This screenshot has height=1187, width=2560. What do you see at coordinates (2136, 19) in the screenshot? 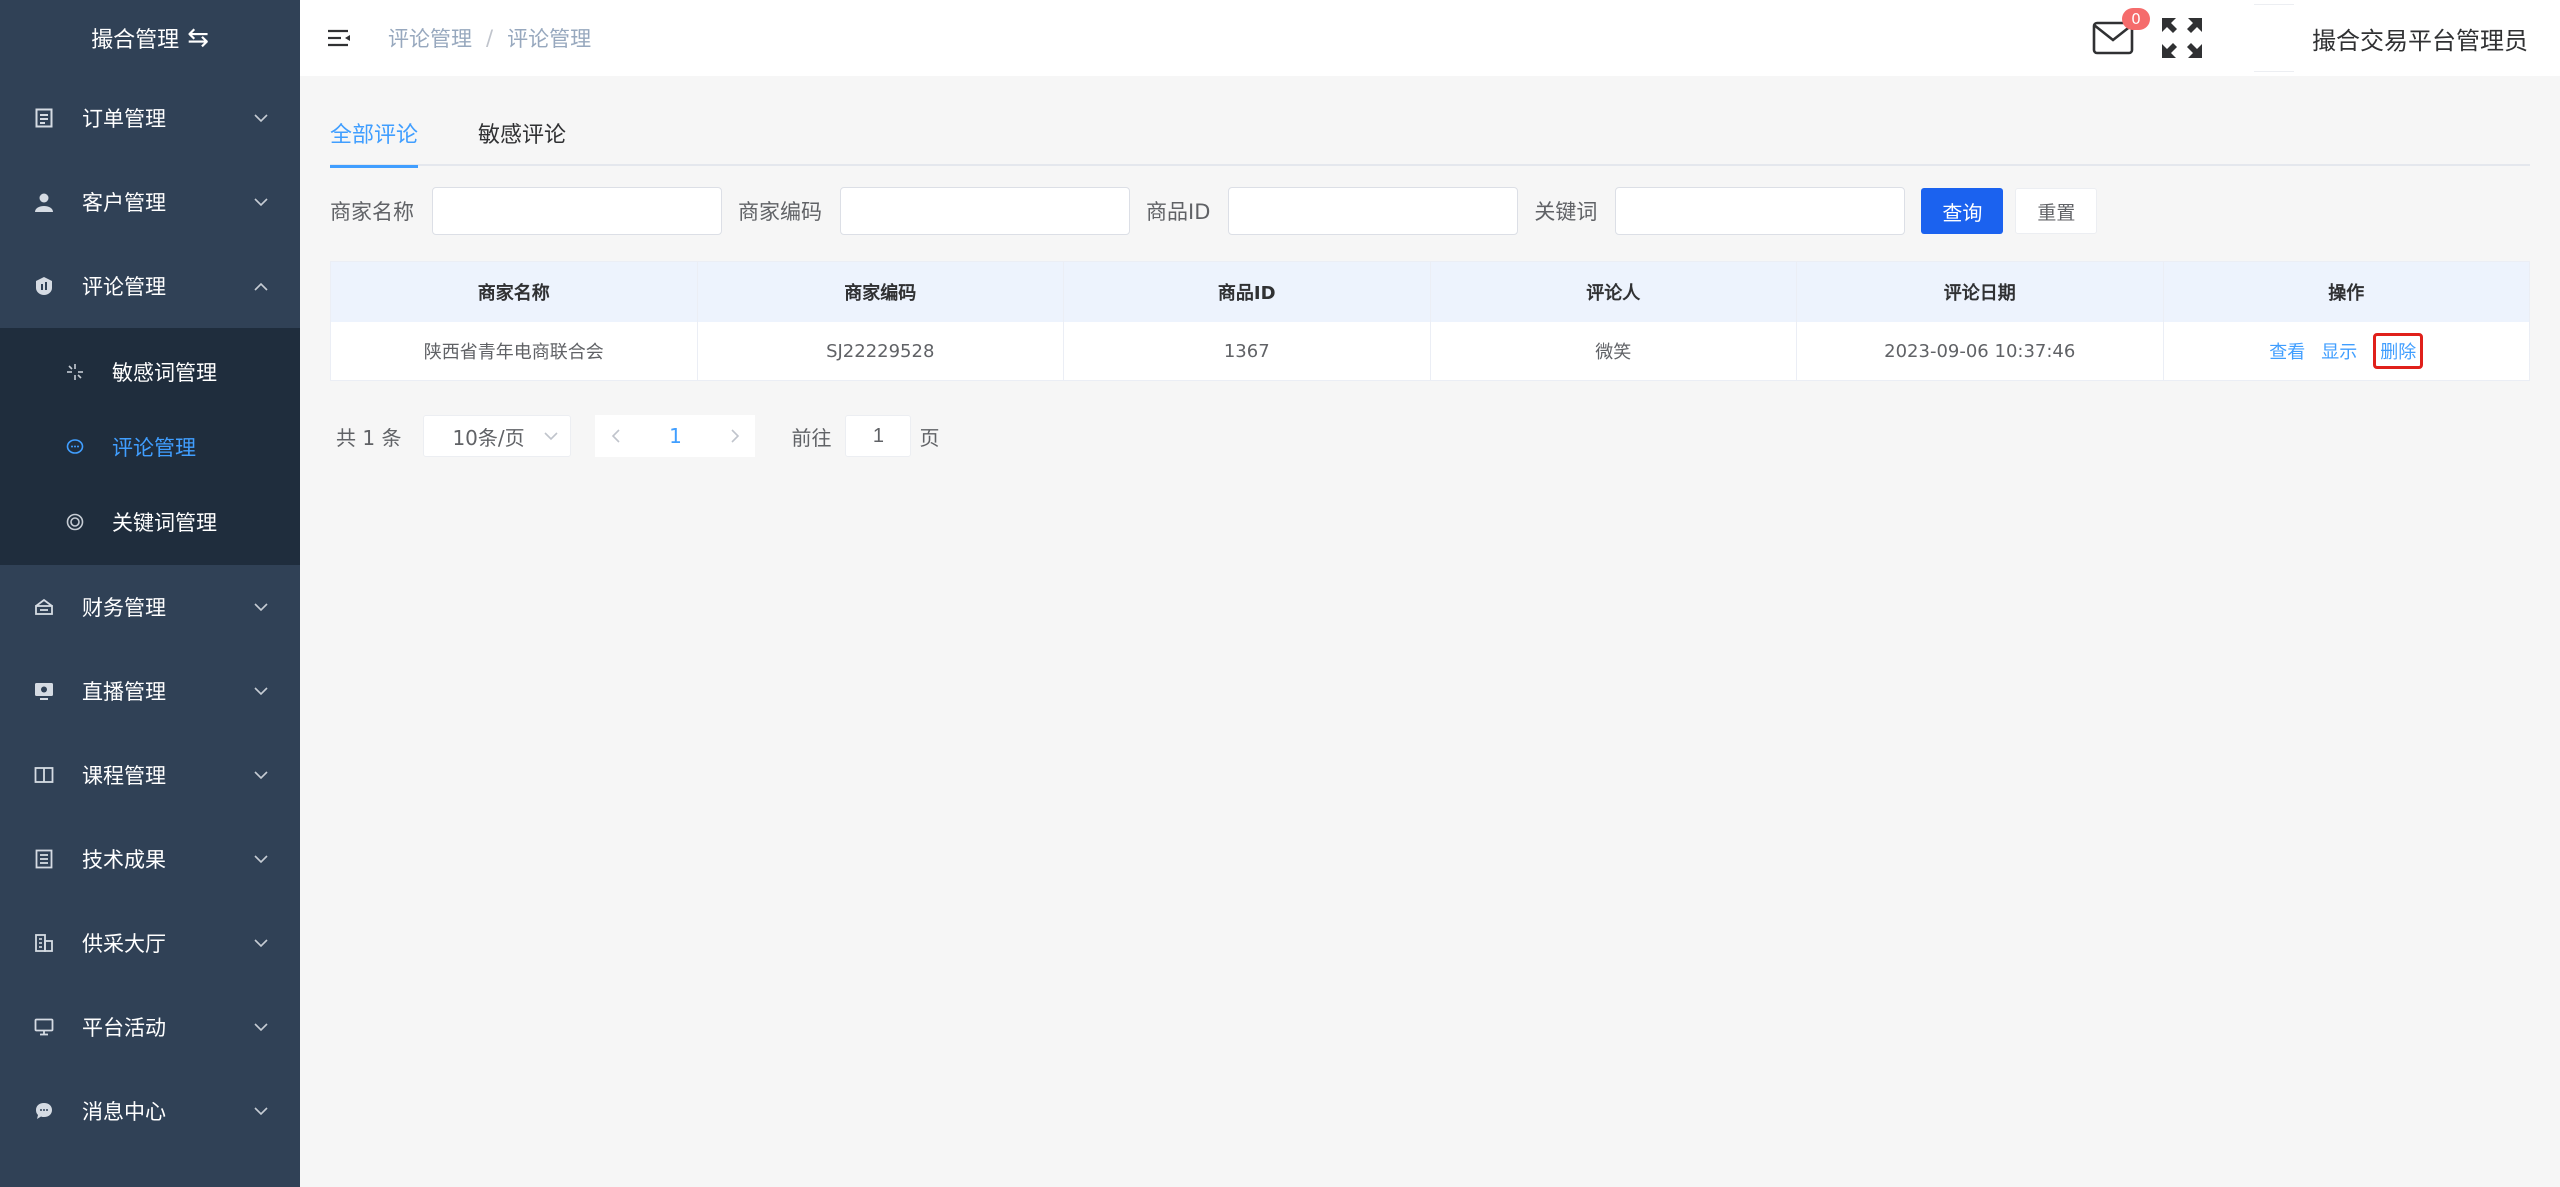
I see `mail-badge: 0` at bounding box center [2136, 19].